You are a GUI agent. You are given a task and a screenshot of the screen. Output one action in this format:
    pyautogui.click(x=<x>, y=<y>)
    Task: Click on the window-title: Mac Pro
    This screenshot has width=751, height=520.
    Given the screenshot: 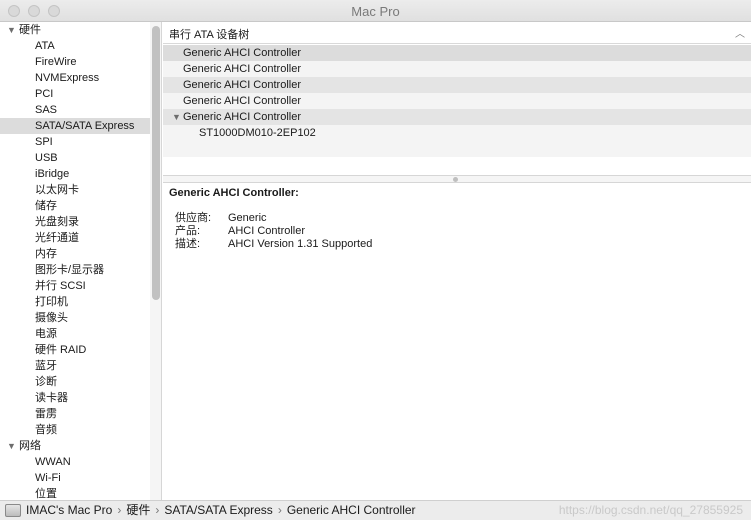 What is the action you would take?
    pyautogui.click(x=375, y=11)
    